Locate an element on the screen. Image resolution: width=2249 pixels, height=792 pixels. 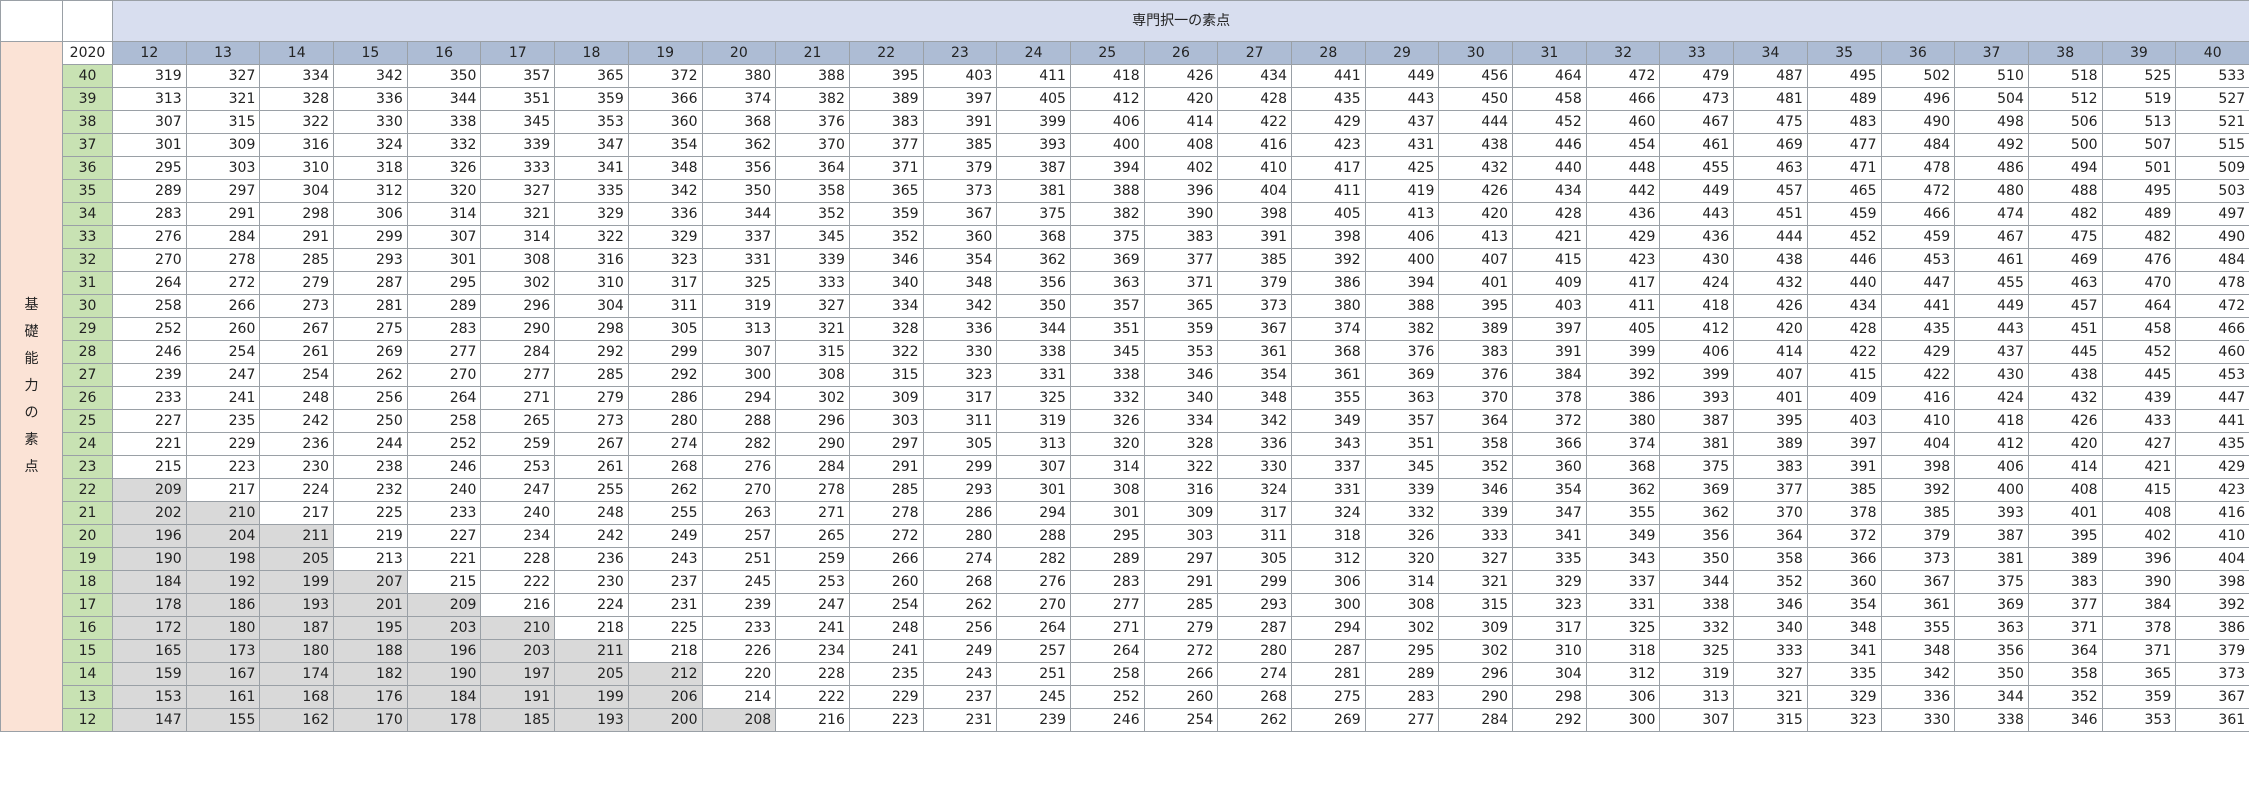
score-cell: 282 is located at coordinates (1033, 559).